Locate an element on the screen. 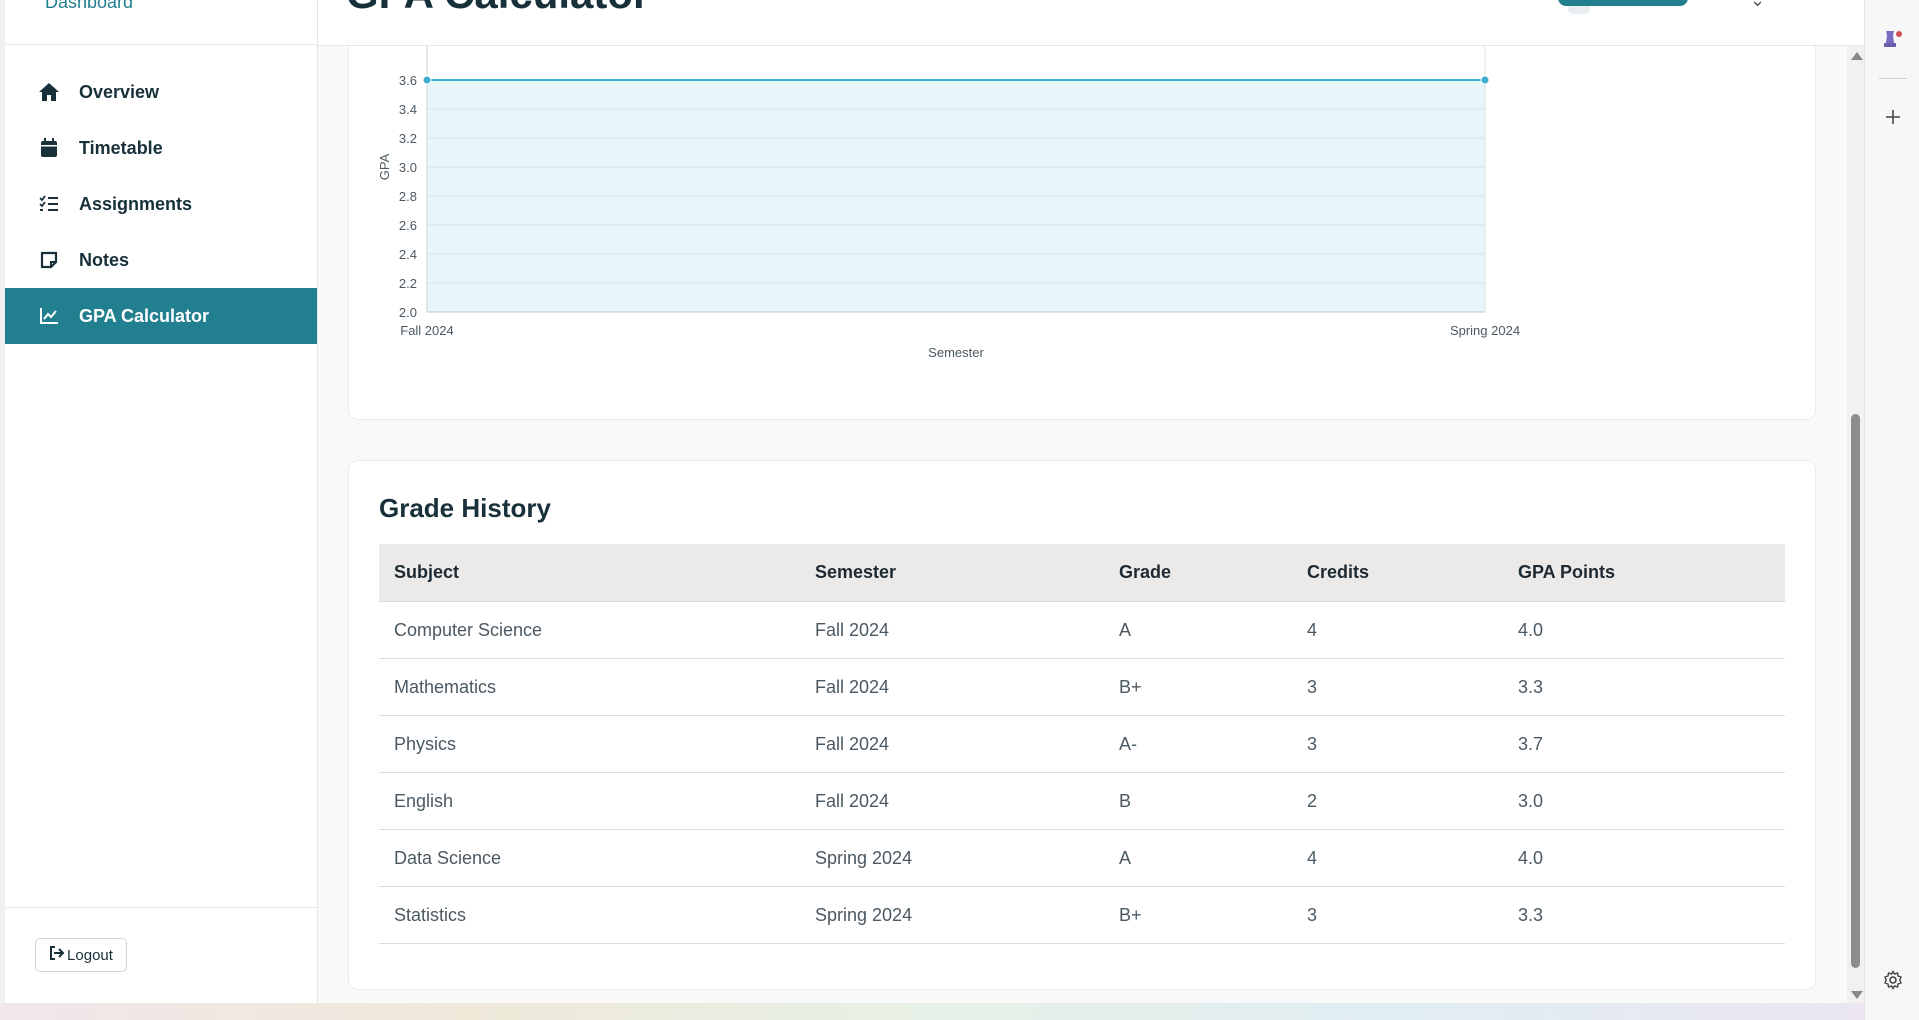 Image resolution: width=1919 pixels, height=1020 pixels. sidebar-item-gpa-calculator: GPA Calculator is located at coordinates (161, 316).